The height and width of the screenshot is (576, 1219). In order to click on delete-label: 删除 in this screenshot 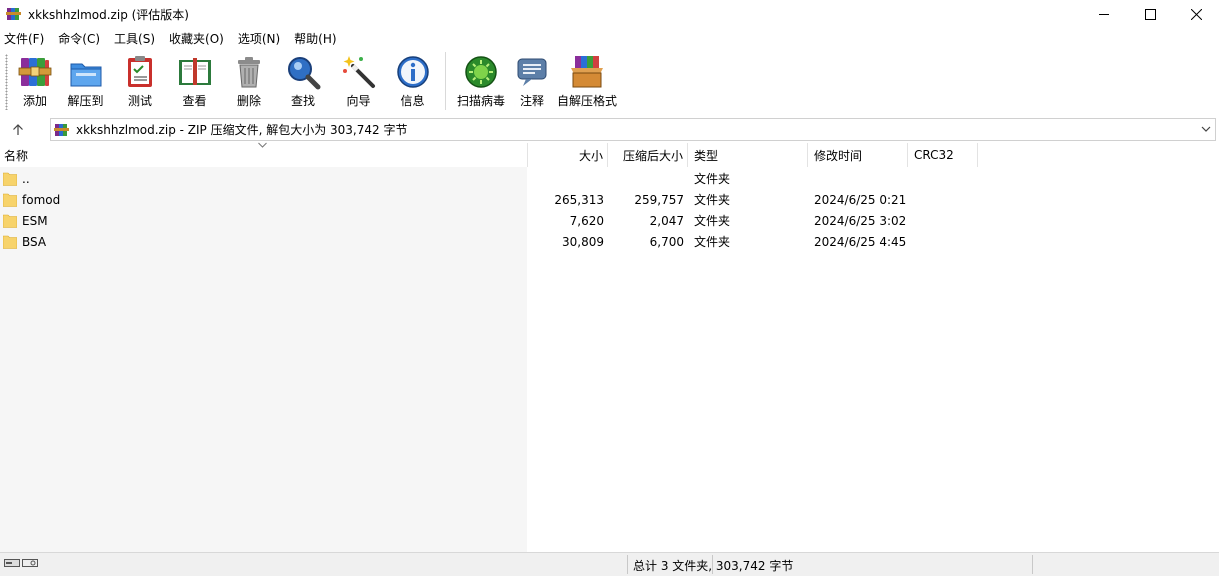, I will do `click(248, 101)`.